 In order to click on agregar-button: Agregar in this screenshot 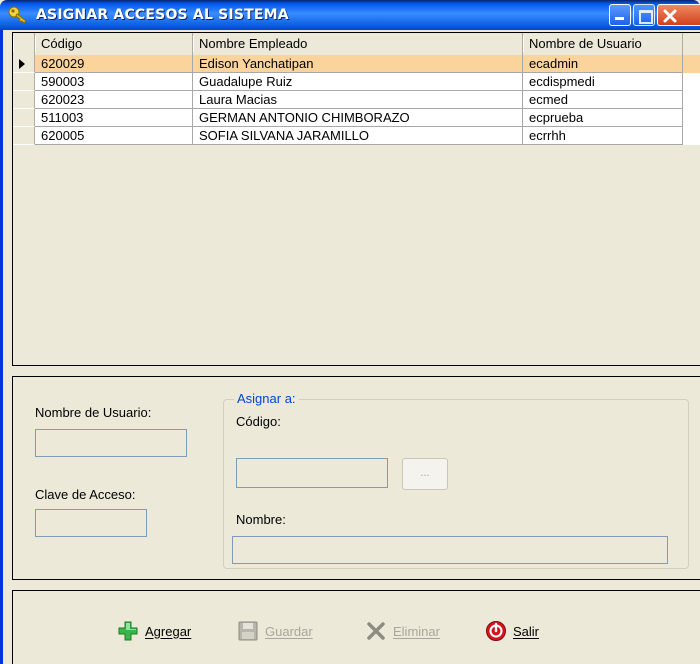, I will do `click(154, 631)`.